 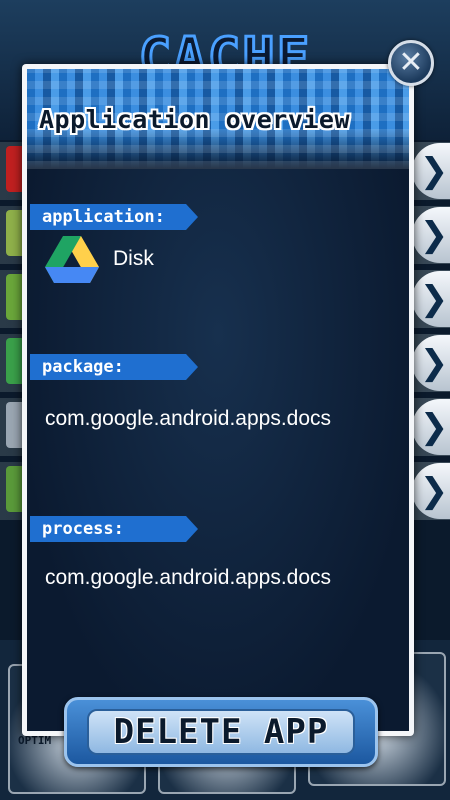 I want to click on close-icon: ✕, so click(x=411, y=62).